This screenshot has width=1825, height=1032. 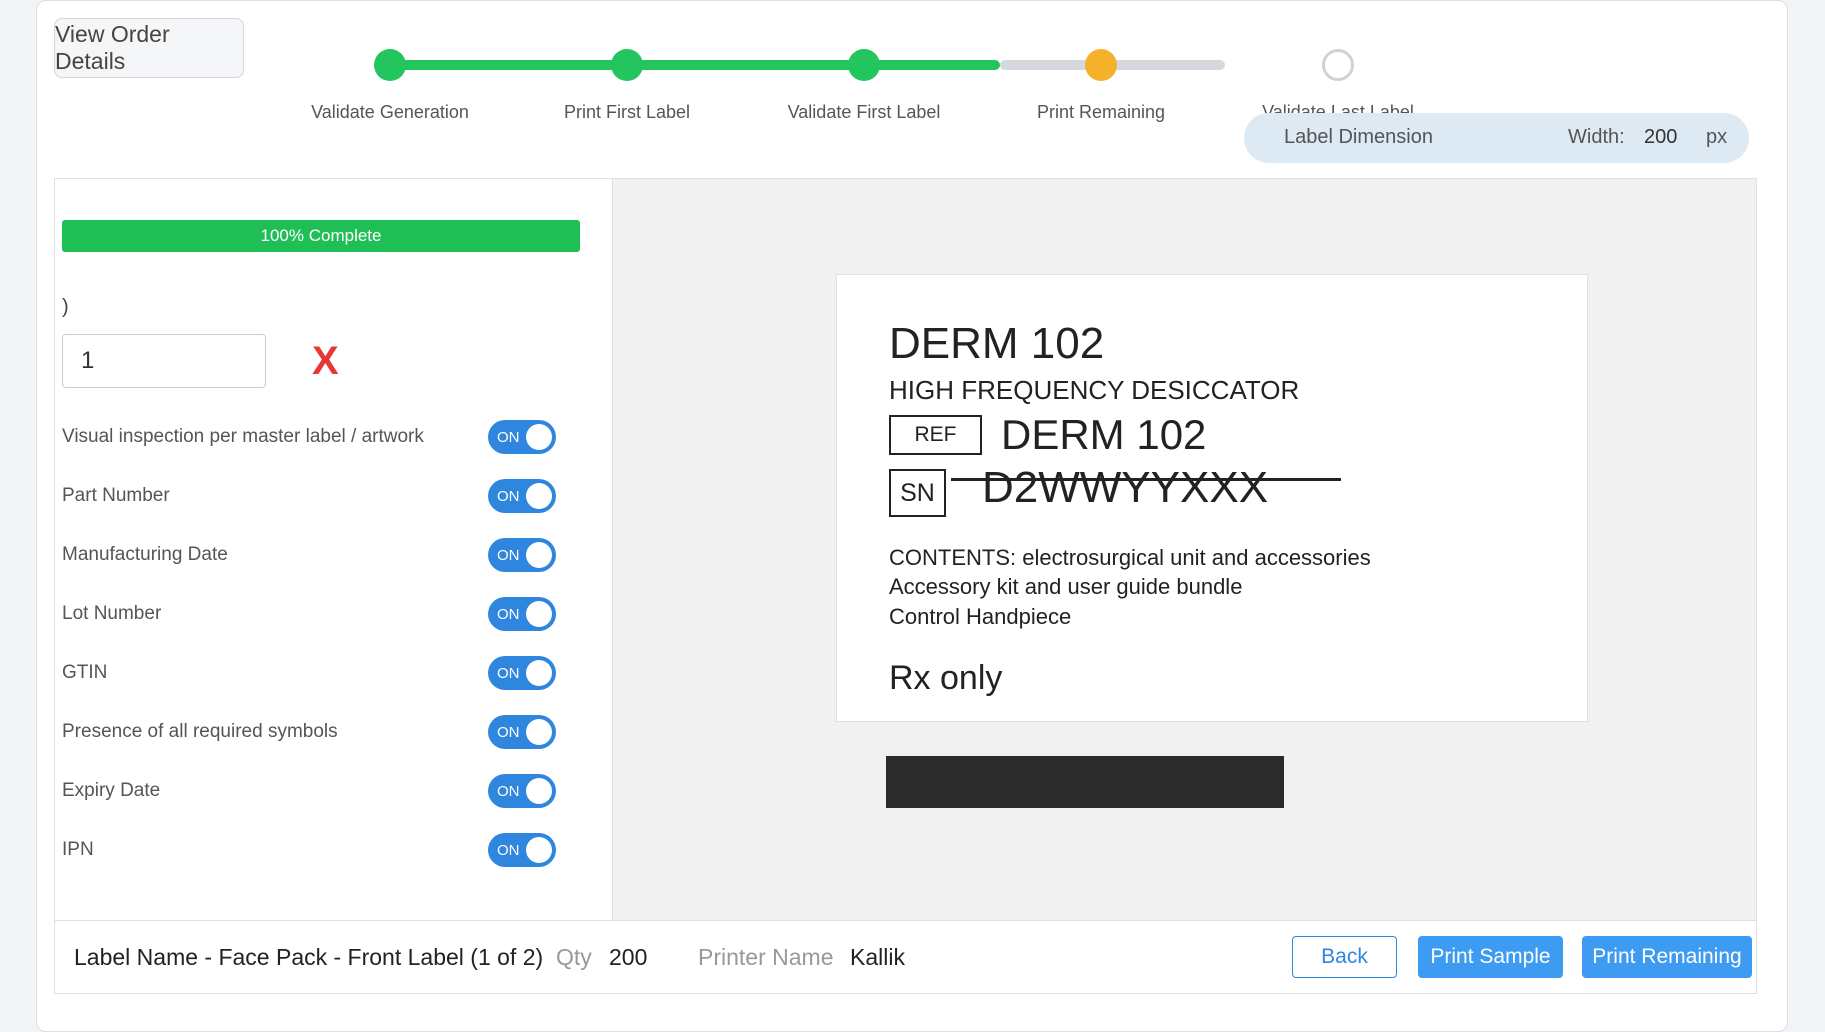 What do you see at coordinates (522, 732) in the screenshot?
I see `required-symbols-toggle: ON` at bounding box center [522, 732].